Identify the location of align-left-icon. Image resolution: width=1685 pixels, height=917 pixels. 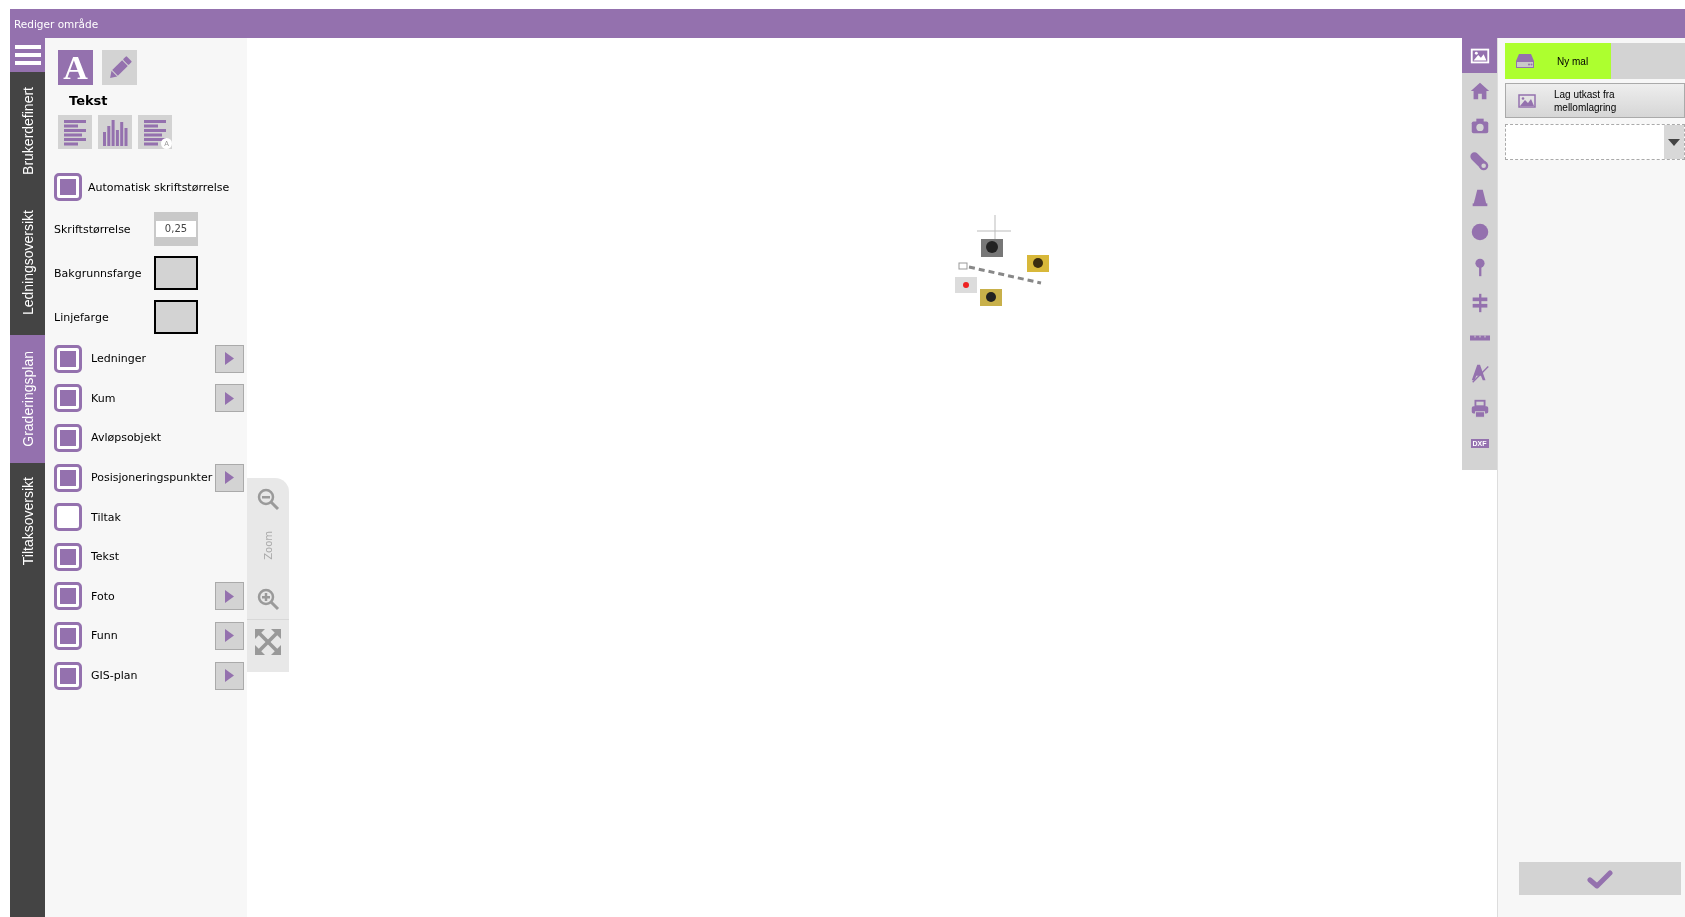
(75, 132).